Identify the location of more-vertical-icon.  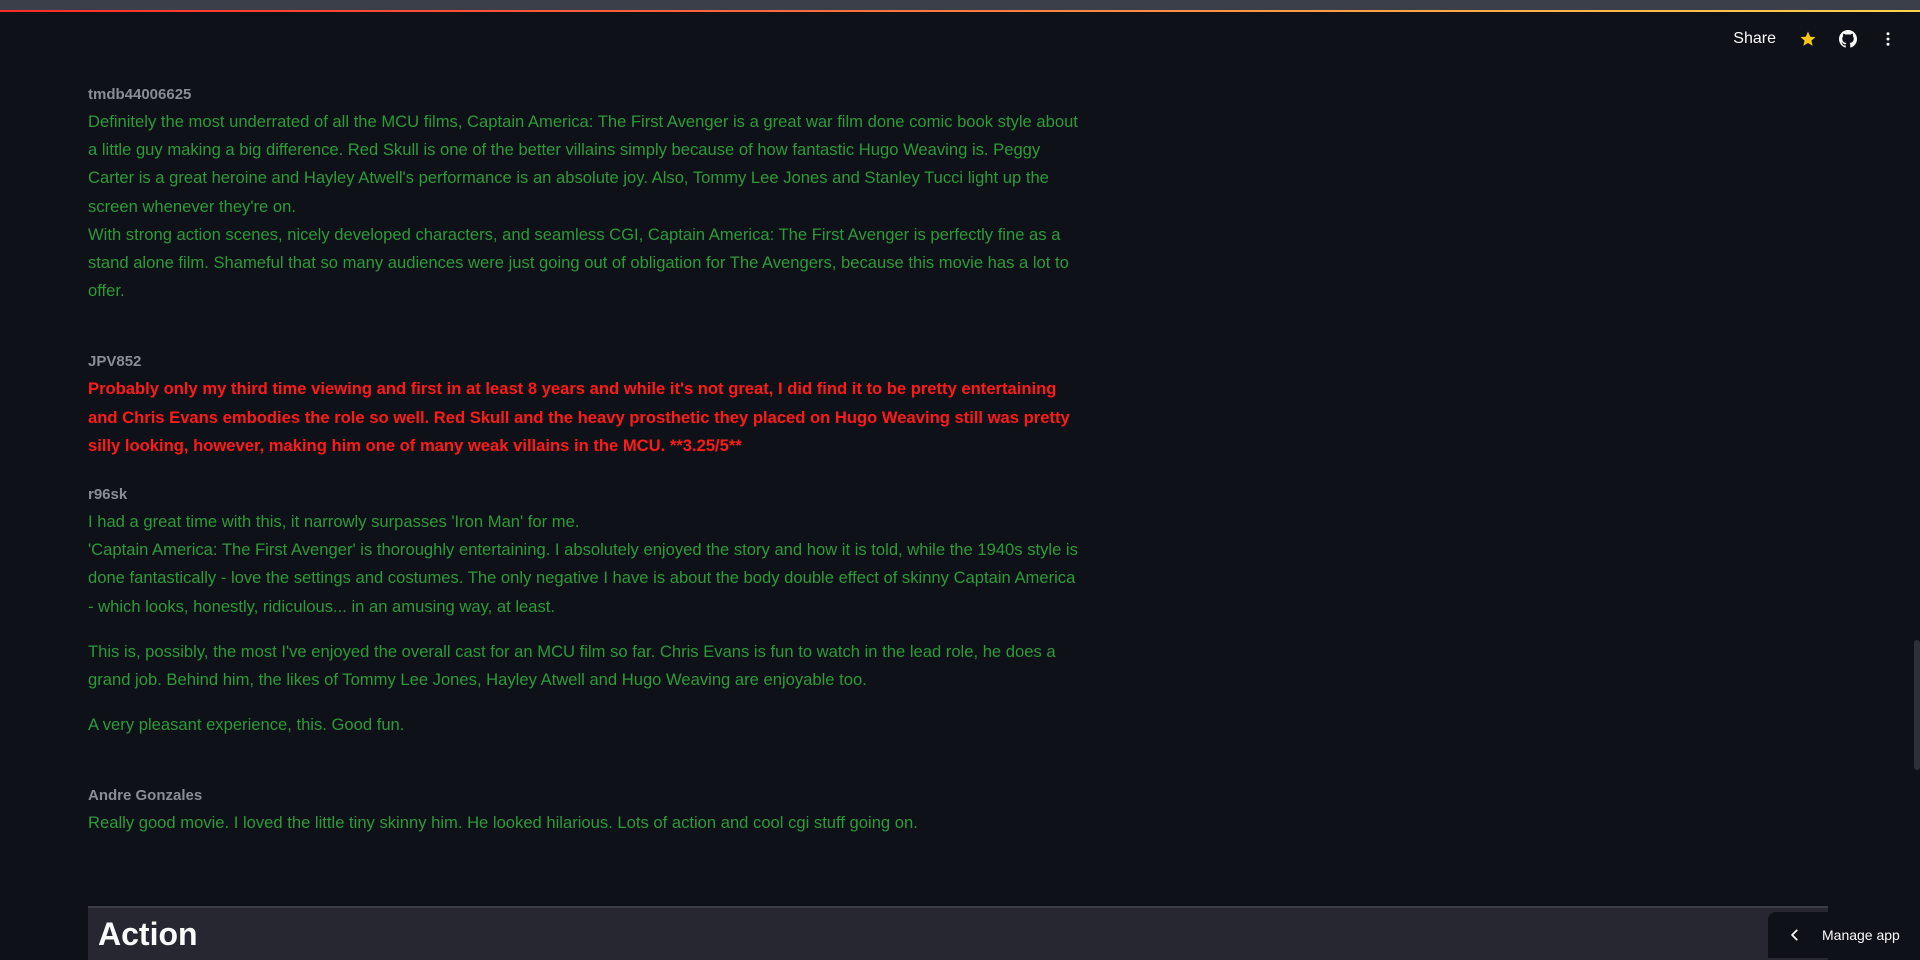
(1888, 39).